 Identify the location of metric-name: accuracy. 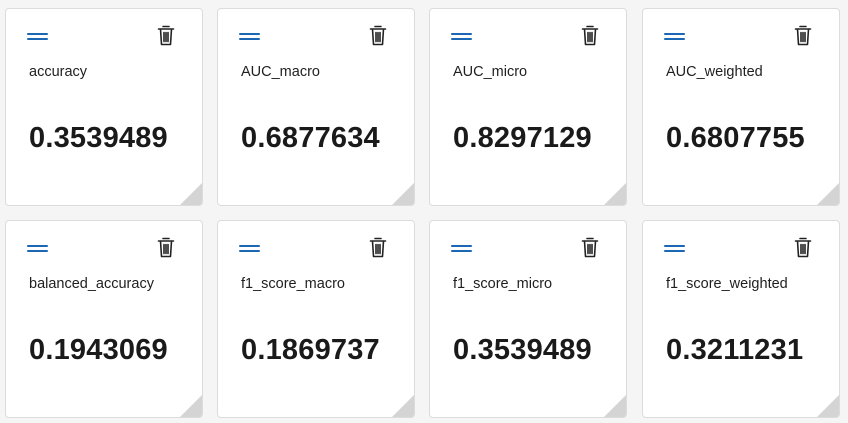
(58, 72).